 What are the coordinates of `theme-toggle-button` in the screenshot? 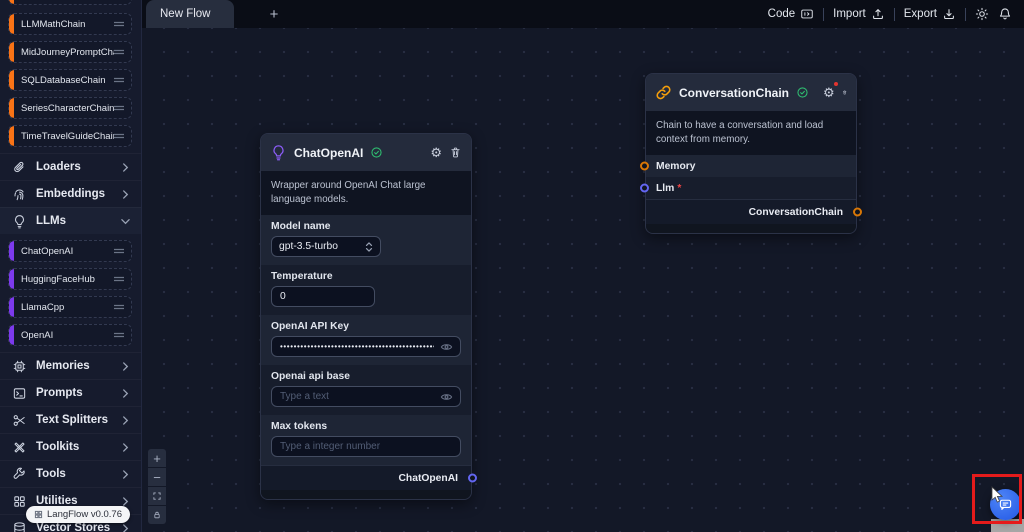 It's located at (982, 14).